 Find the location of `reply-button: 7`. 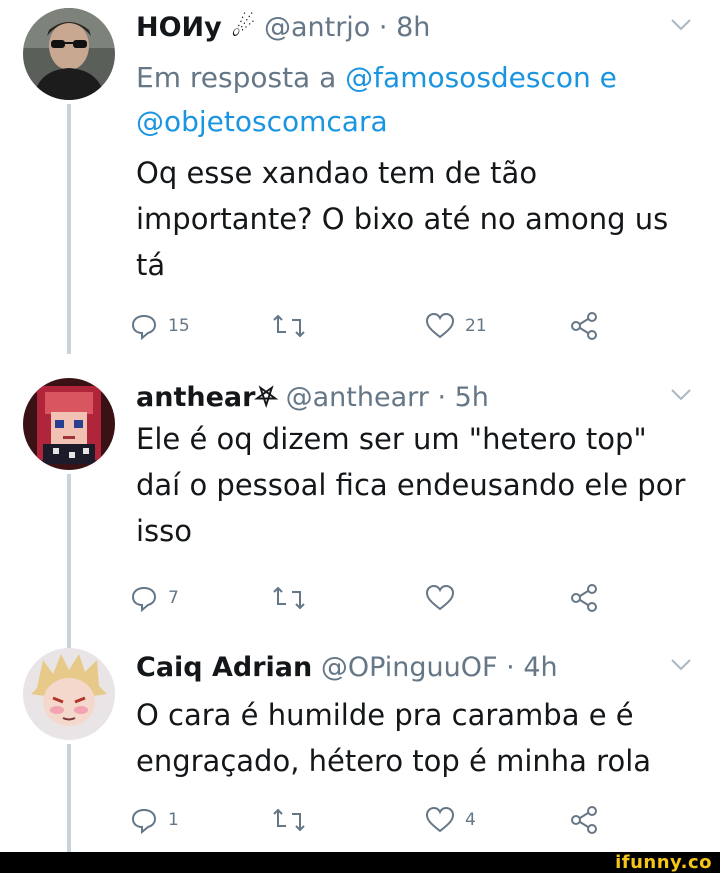

reply-button: 7 is located at coordinates (154, 598).